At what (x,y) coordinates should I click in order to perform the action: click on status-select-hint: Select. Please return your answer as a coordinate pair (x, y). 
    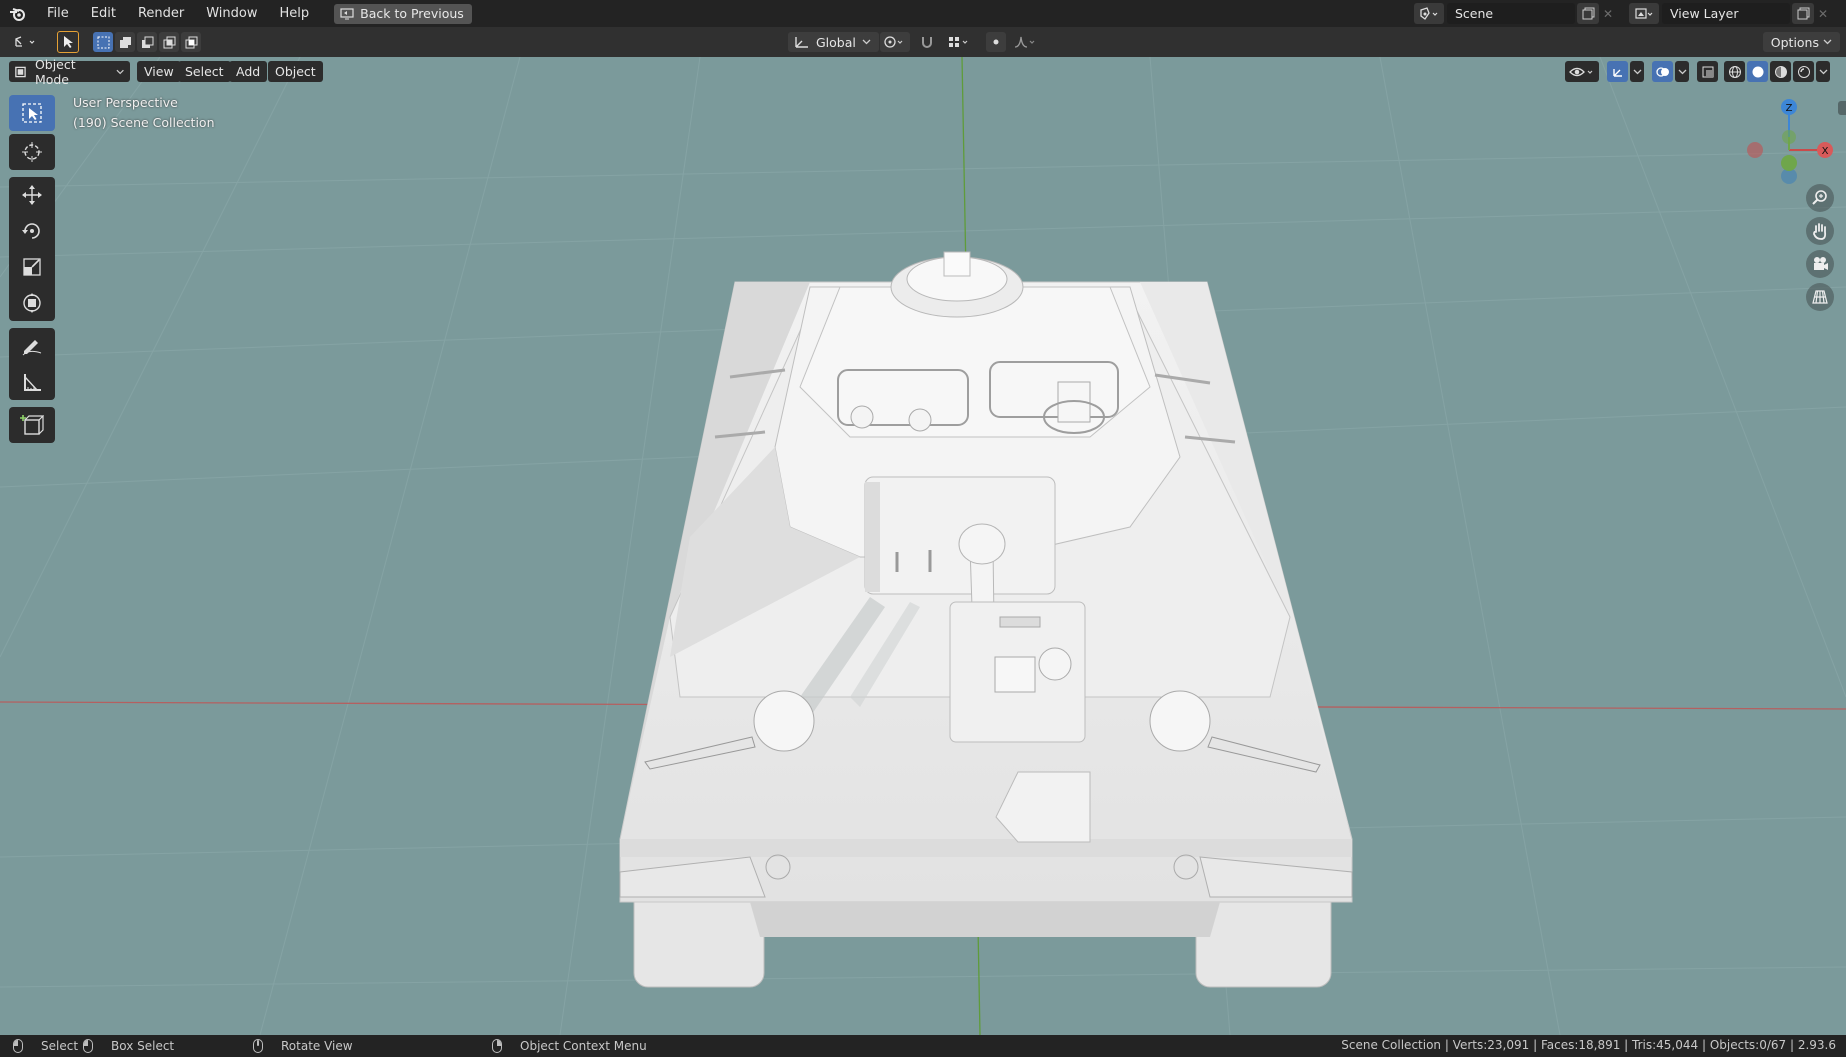
    Looking at the image, I should click on (45, 1046).